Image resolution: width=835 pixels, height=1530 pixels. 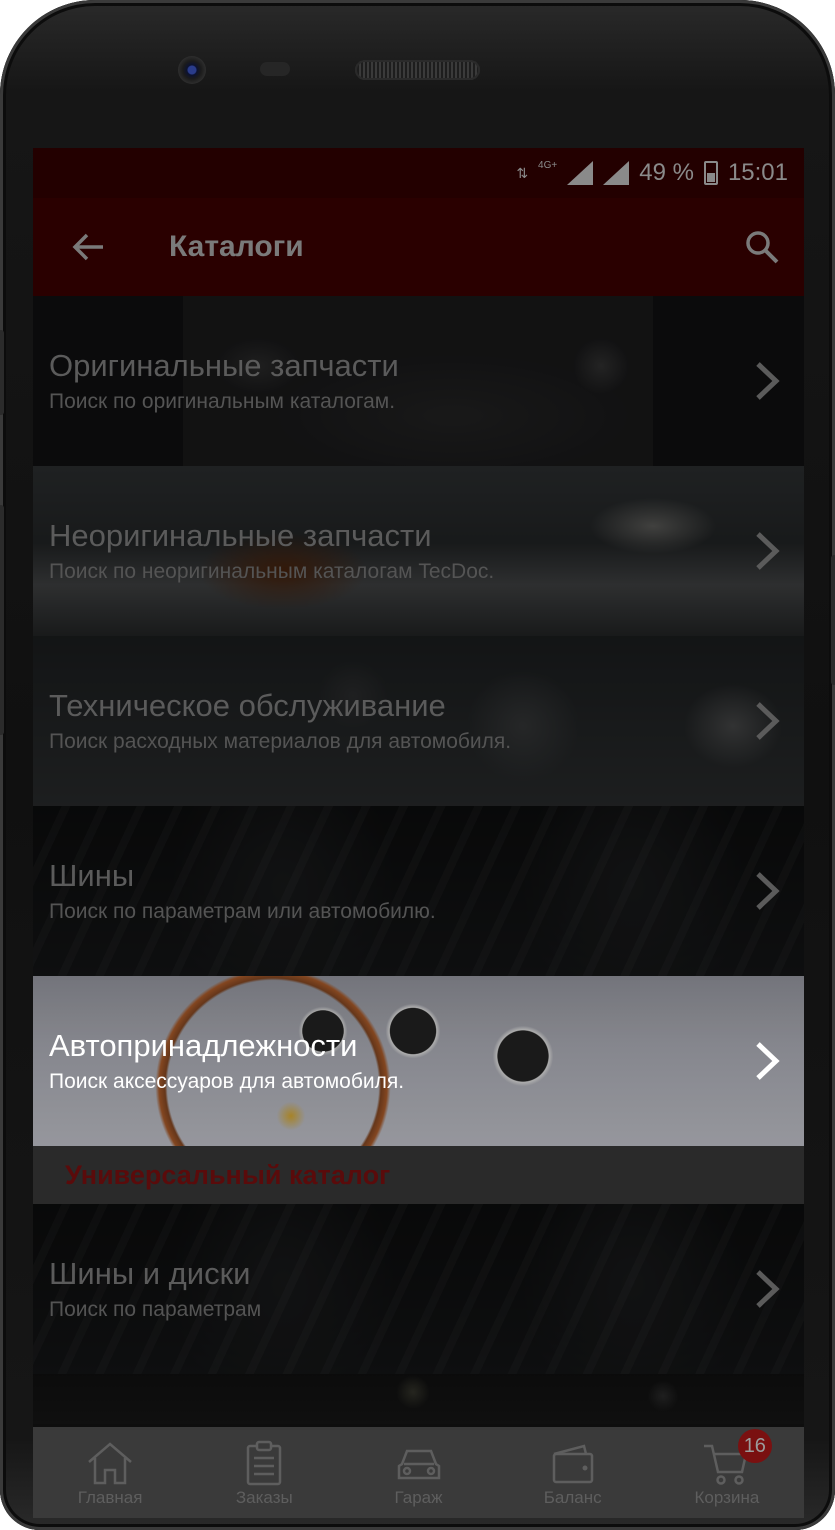 I want to click on home-icon, so click(x=110, y=1463).